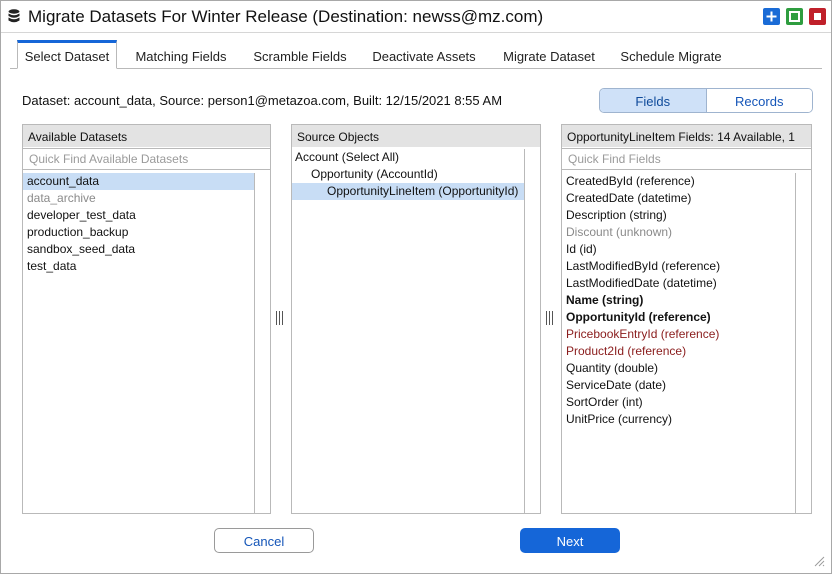 Image resolution: width=832 pixels, height=574 pixels. Describe the element at coordinates (678, 215) in the screenshot. I see `field-item: Description (string)` at that location.